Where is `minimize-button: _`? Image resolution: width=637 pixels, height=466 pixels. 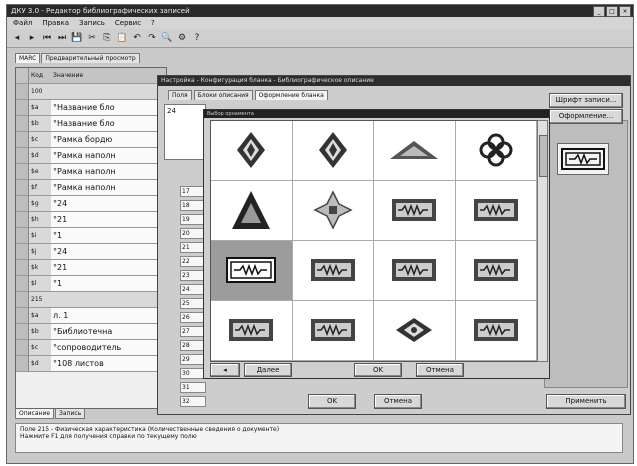 minimize-button: _ is located at coordinates (599, 11).